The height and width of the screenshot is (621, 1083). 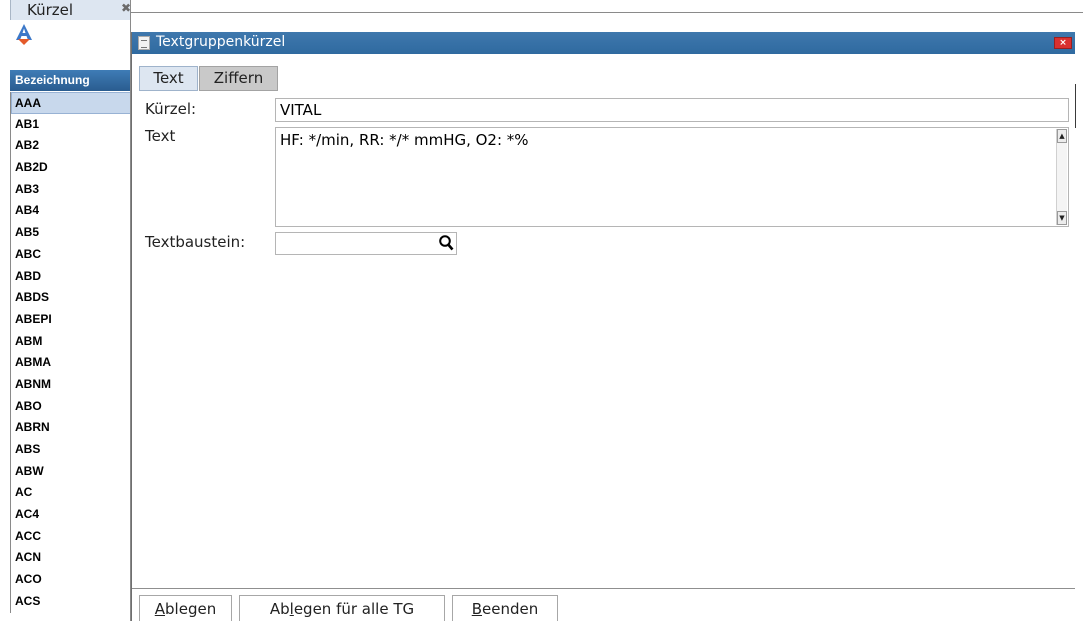 I want to click on list-item: ACS, so click(x=70, y=602).